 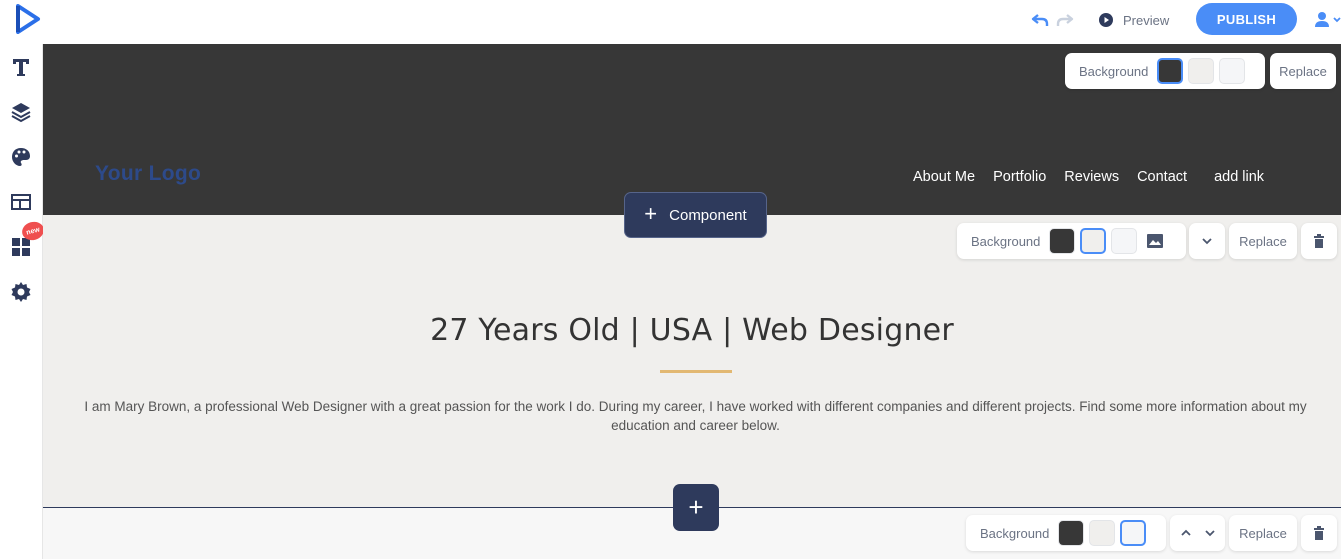 What do you see at coordinates (1091, 177) in the screenshot?
I see `nav-link-reviews: Reviews` at bounding box center [1091, 177].